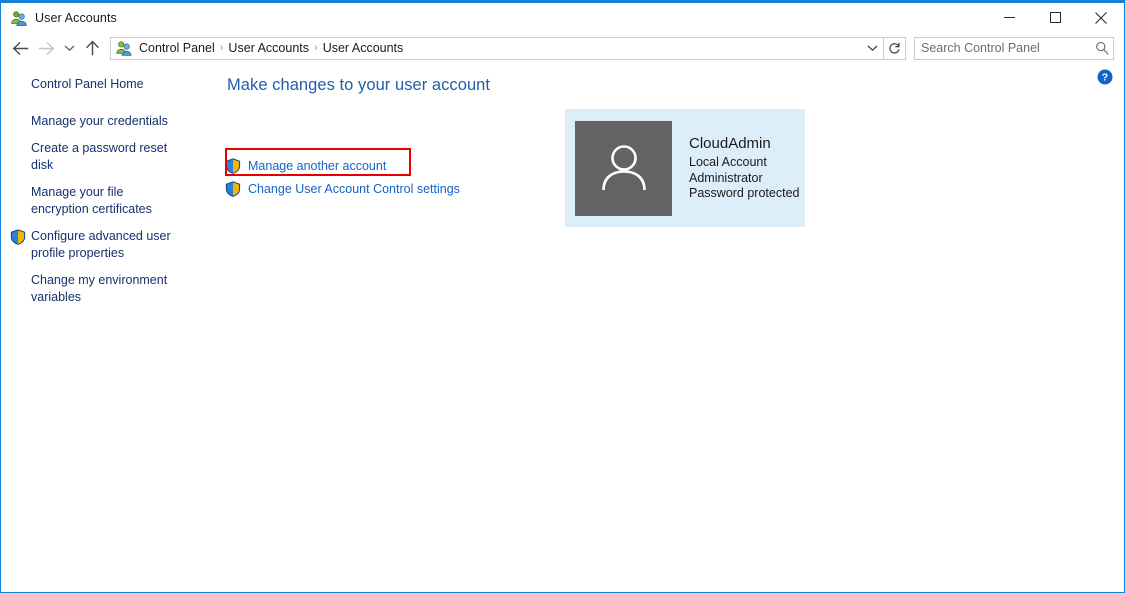 This screenshot has width=1125, height=593. Describe the element at coordinates (317, 166) in the screenshot. I see `task-link-label: Manage another account` at that location.